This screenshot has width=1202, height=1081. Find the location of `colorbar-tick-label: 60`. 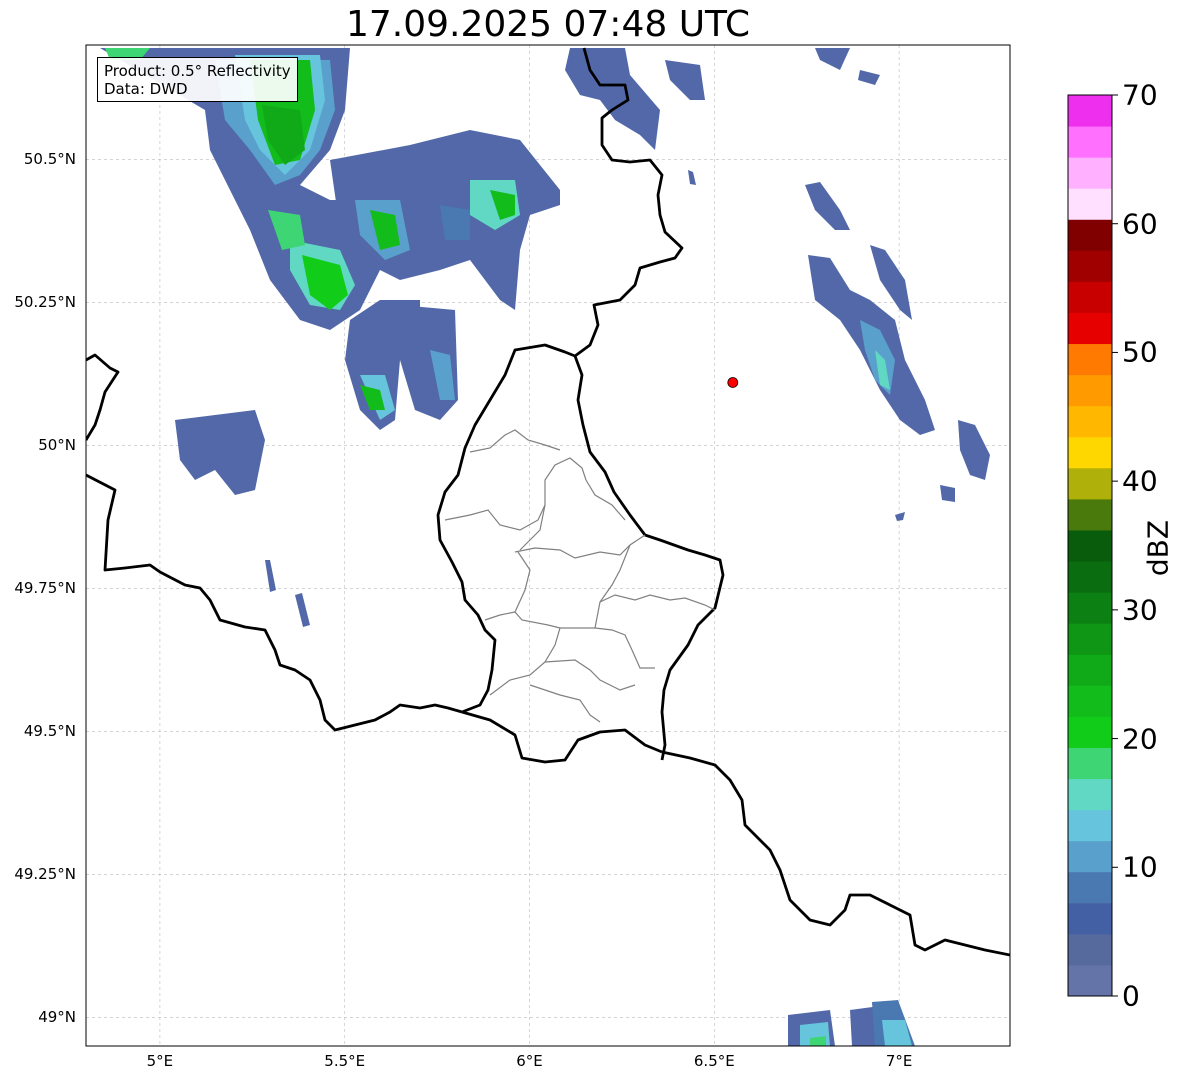

colorbar-tick-label: 60 is located at coordinates (1140, 224).